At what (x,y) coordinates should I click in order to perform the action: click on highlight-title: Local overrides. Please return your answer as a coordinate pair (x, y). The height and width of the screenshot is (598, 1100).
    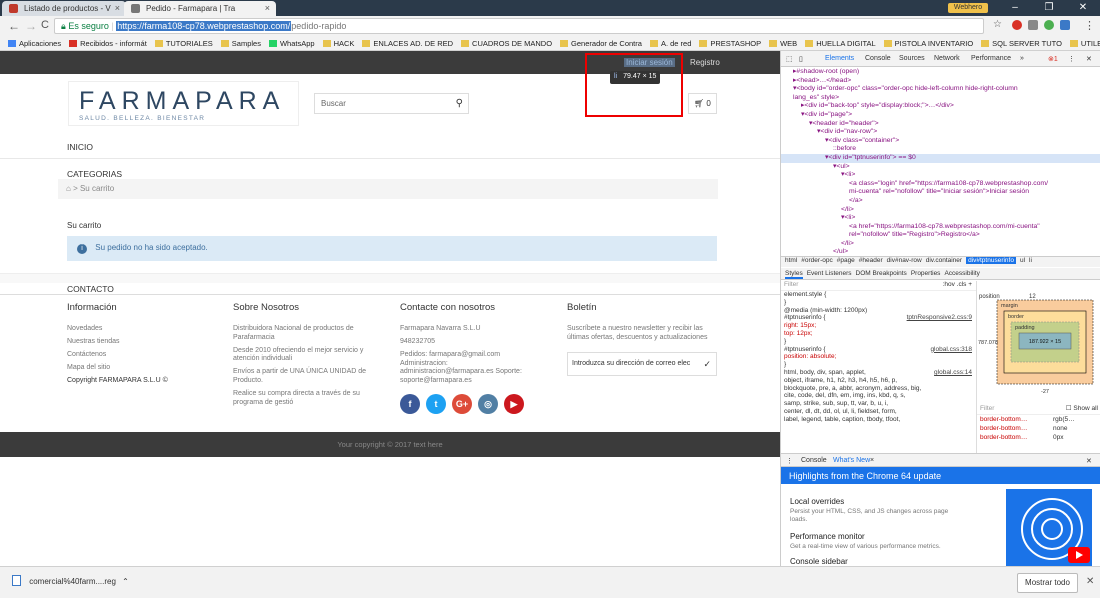
    Looking at the image, I should click on (817, 501).